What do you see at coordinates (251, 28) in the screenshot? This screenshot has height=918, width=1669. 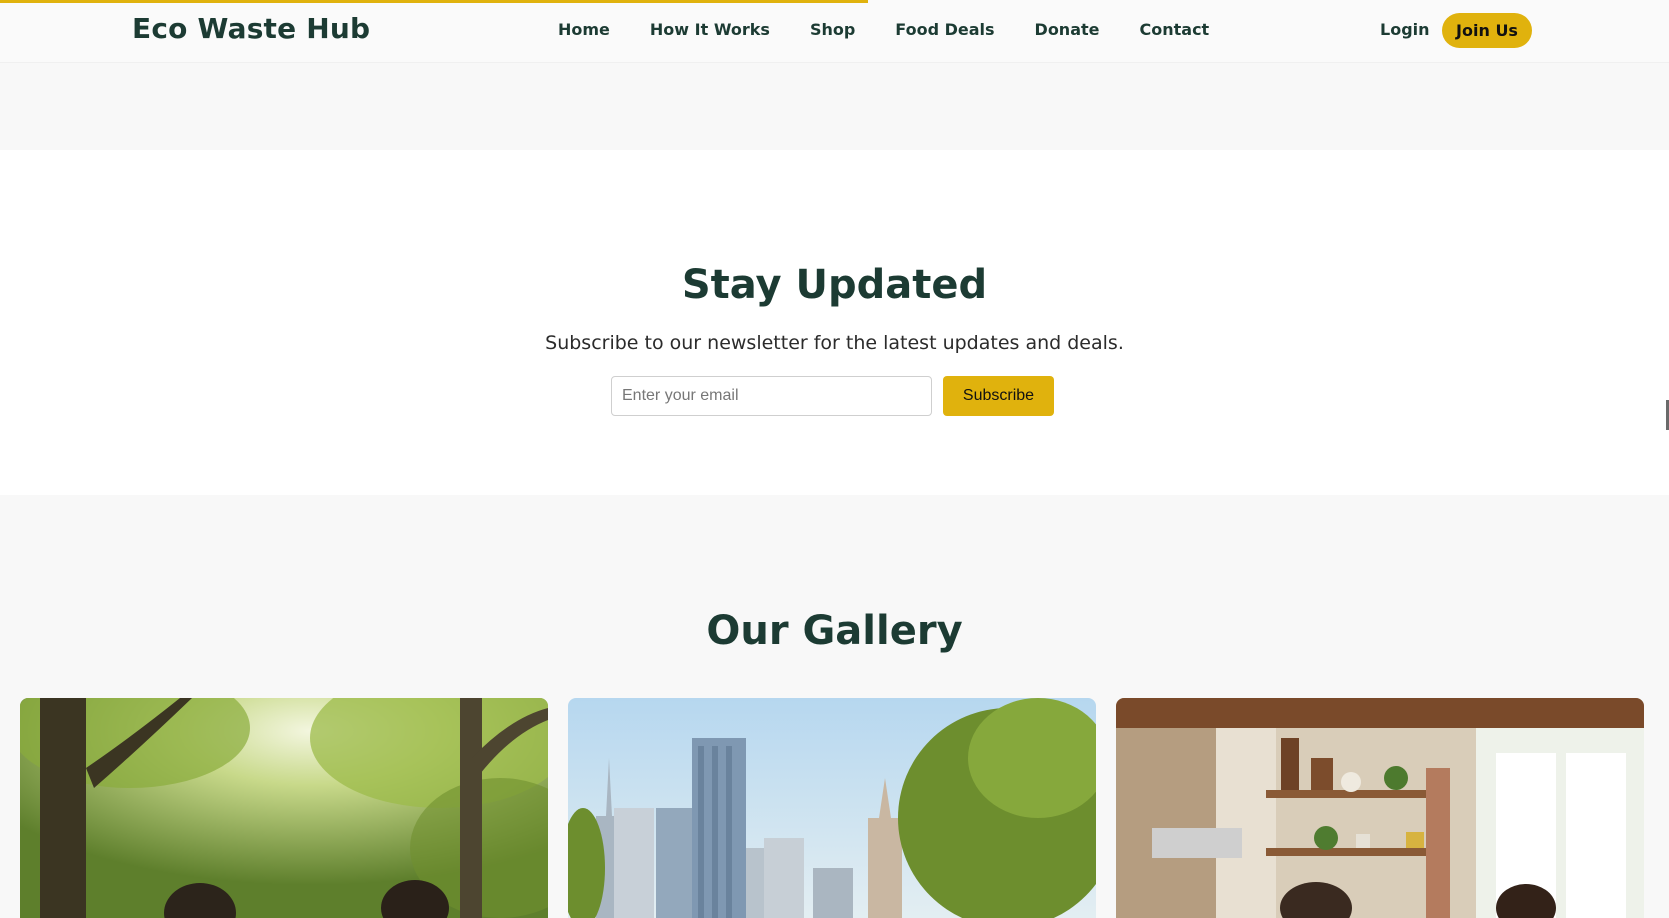 I see `site-logo: Eco Waste Hub` at bounding box center [251, 28].